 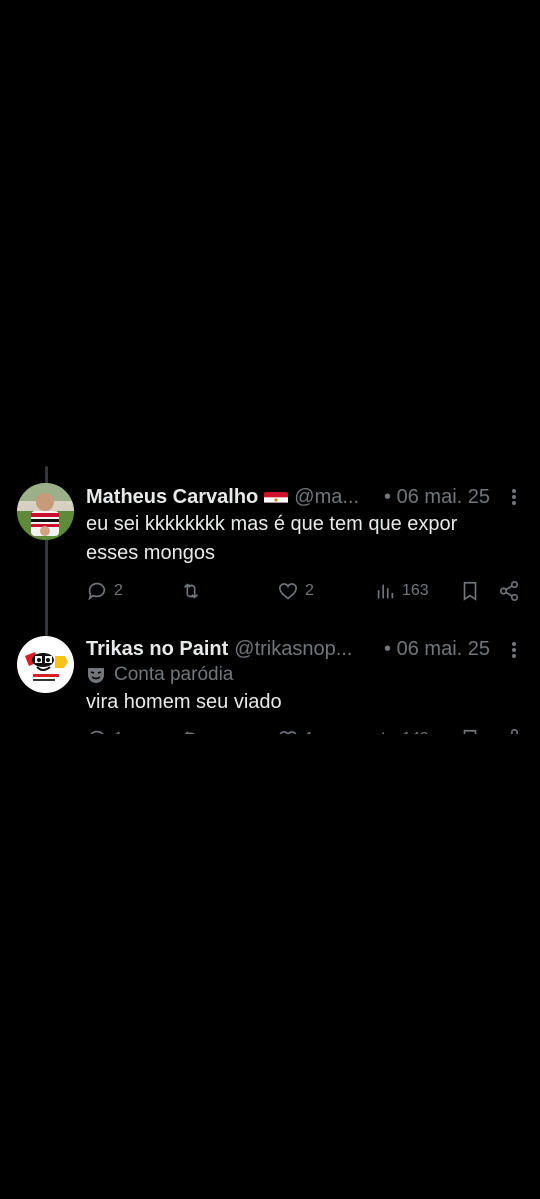 I want to click on tweet-text-line: vira homem seu viado, so click(x=184, y=702).